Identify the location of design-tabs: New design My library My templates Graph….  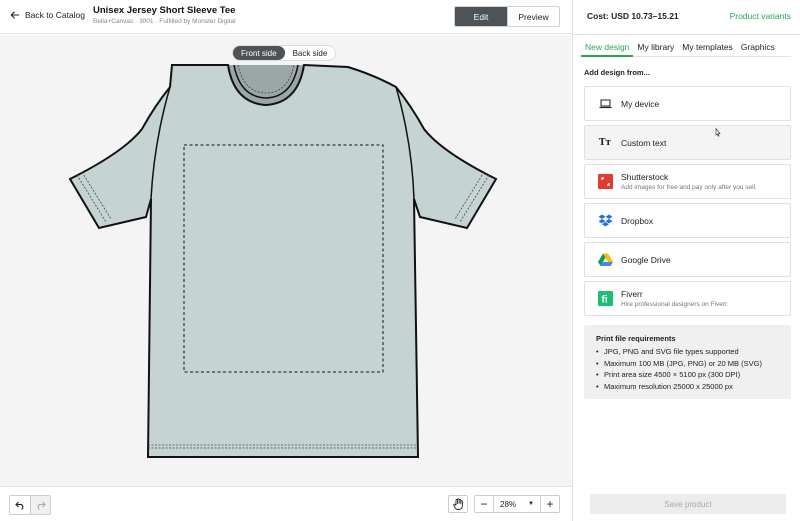
(686, 48).